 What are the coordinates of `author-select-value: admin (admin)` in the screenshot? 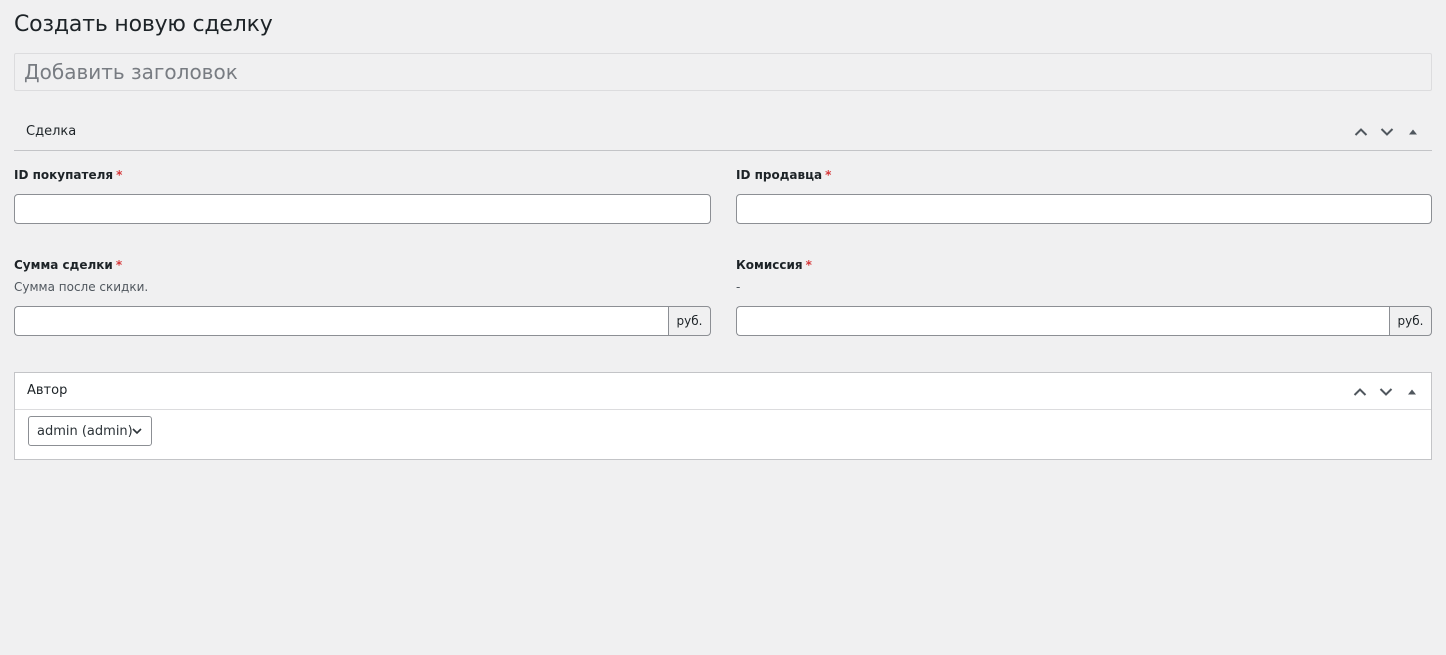 It's located at (85, 431).